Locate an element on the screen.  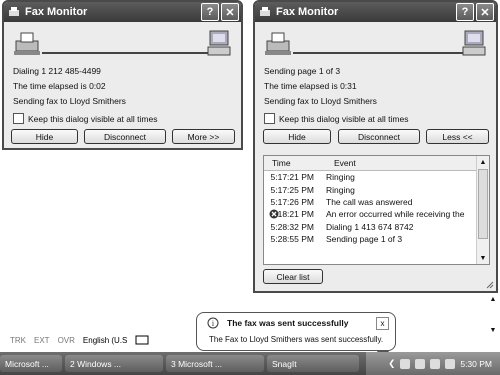
log-time: 5:17:21 PM is located at coordinates (292, 177).